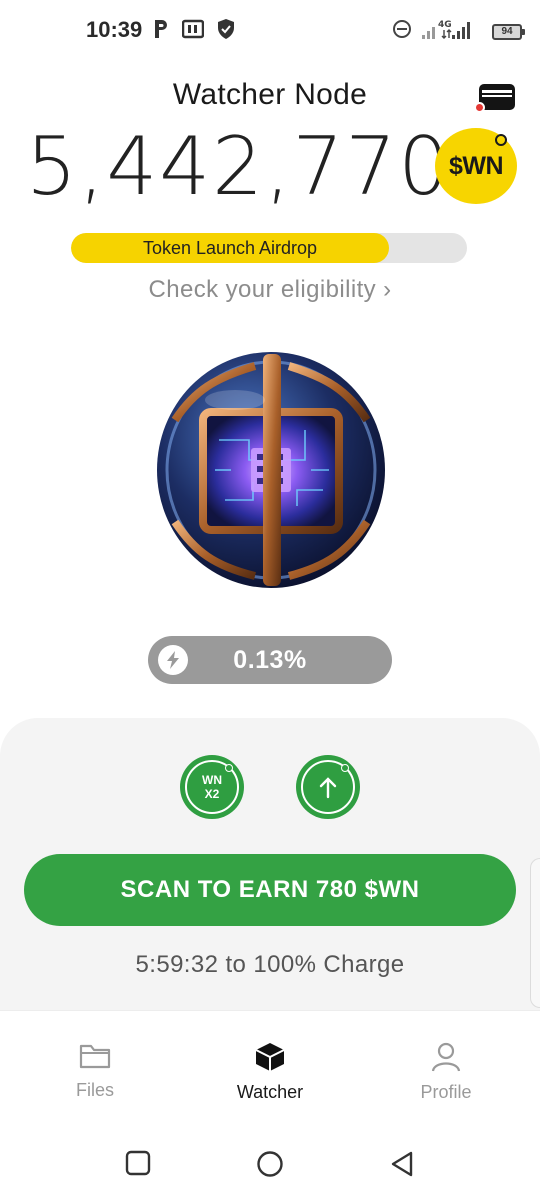 This screenshot has width=540, height=1200. I want to click on side-drawer-handle, so click(535, 933).